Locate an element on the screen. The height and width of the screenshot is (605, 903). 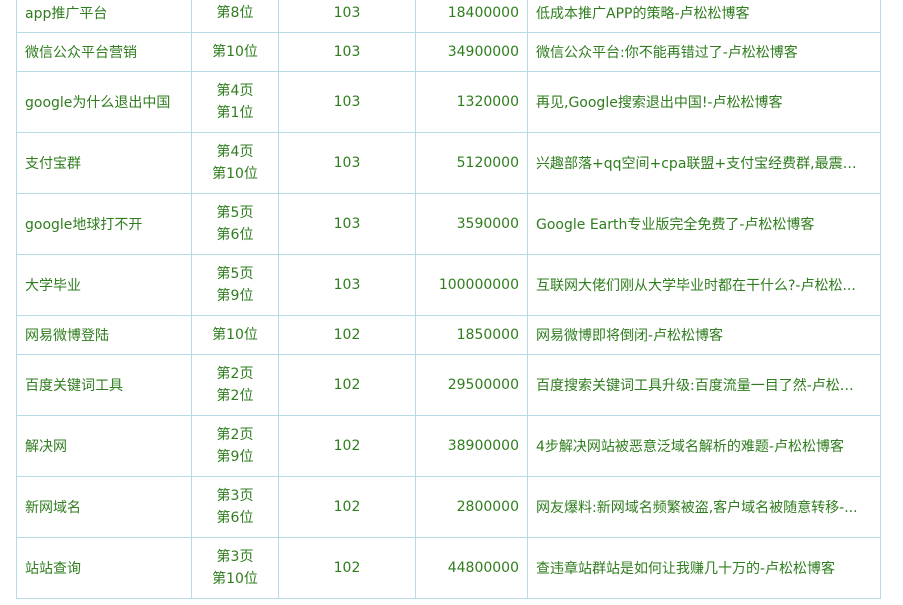
article-title-link: Google Earth专业版完全免费了-卢松松博客 is located at coordinates (704, 224).